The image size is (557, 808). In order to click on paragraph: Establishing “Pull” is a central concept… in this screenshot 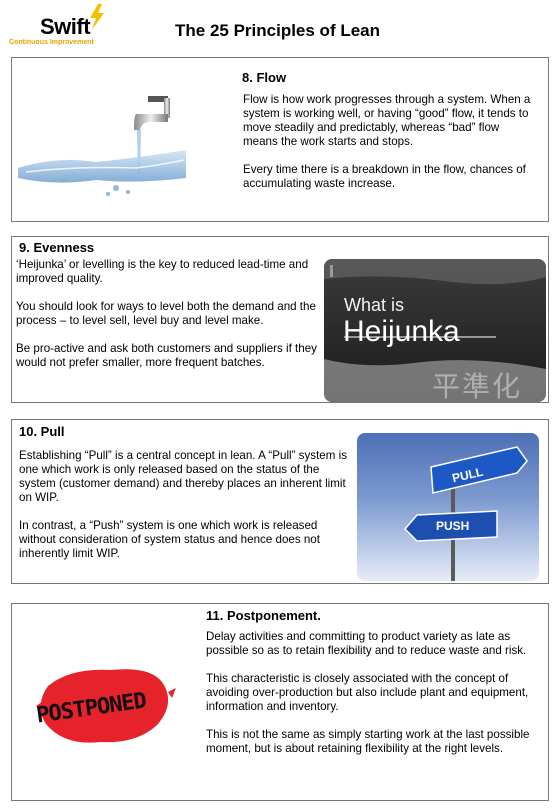, I will do `click(183, 476)`.